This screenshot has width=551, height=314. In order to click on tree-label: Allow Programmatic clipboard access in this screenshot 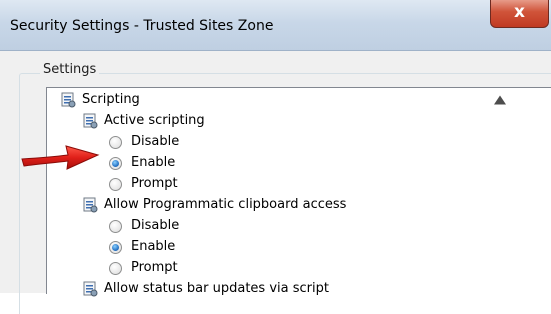, I will do `click(225, 204)`.